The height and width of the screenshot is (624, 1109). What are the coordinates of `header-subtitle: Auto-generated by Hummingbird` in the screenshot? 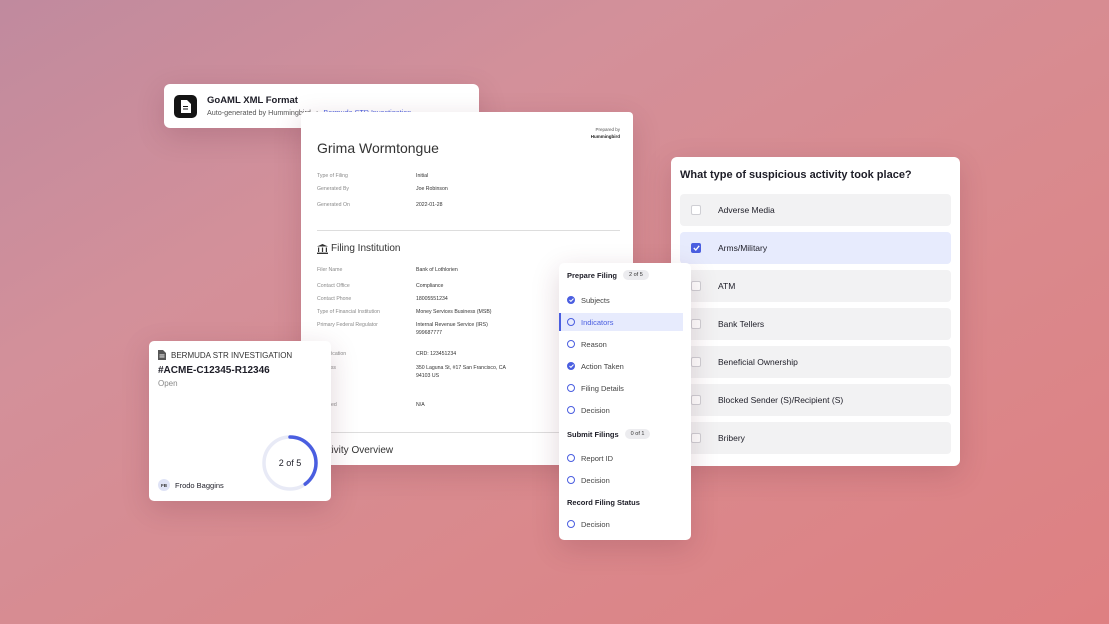 It's located at (259, 112).